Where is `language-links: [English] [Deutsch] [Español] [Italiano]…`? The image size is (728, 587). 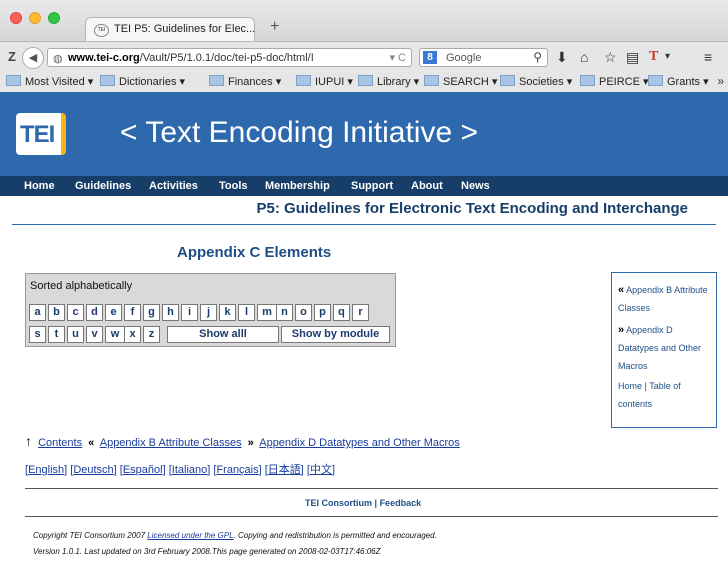 language-links: [English] [Deutsch] [Español] [Italiano]… is located at coordinates (180, 470).